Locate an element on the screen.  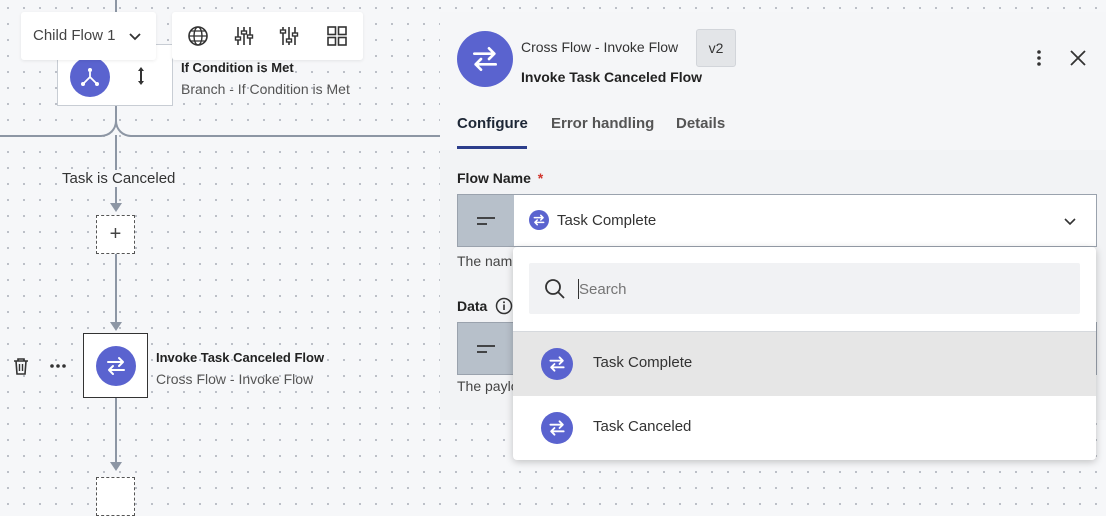
invoke-node-title: Invoke Task Canceled Flow is located at coordinates (240, 357).